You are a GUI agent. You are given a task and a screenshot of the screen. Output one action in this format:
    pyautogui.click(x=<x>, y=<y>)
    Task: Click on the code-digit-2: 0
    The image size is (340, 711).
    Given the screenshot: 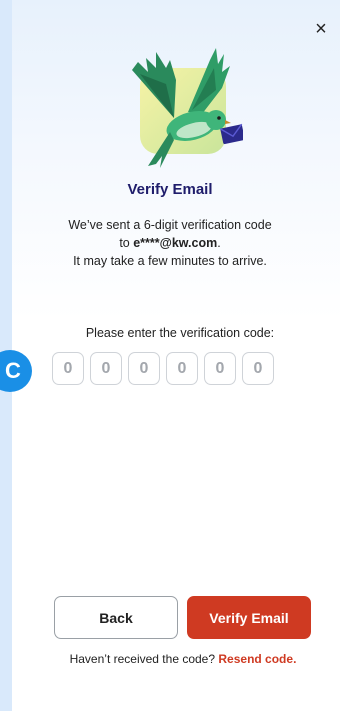 What is the action you would take?
    pyautogui.click(x=106, y=368)
    